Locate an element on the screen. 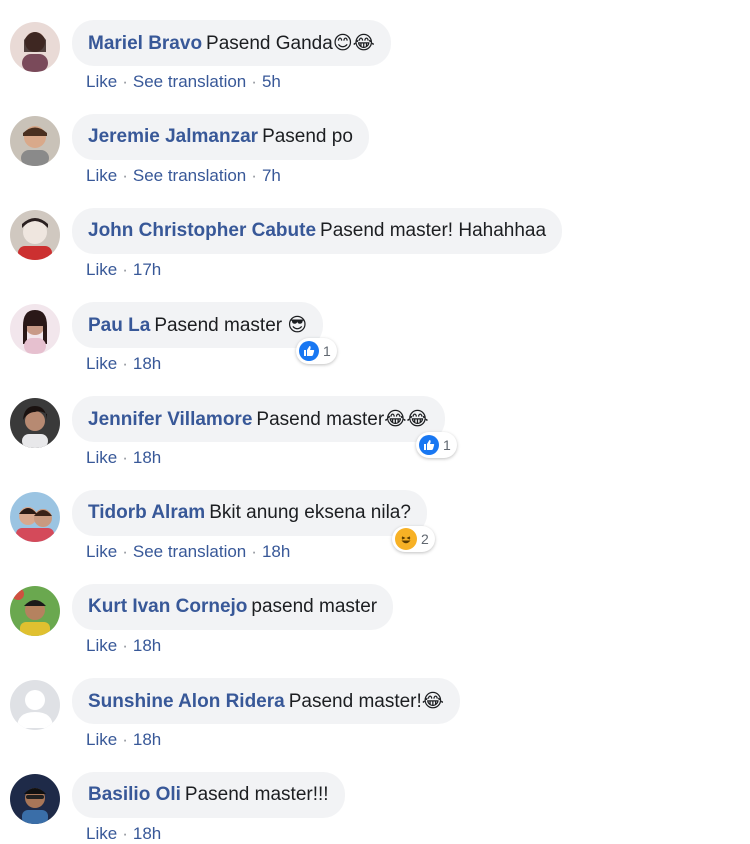 This screenshot has width=750, height=844. comment-text: Pasend master! Hahahhaa is located at coordinates (433, 230).